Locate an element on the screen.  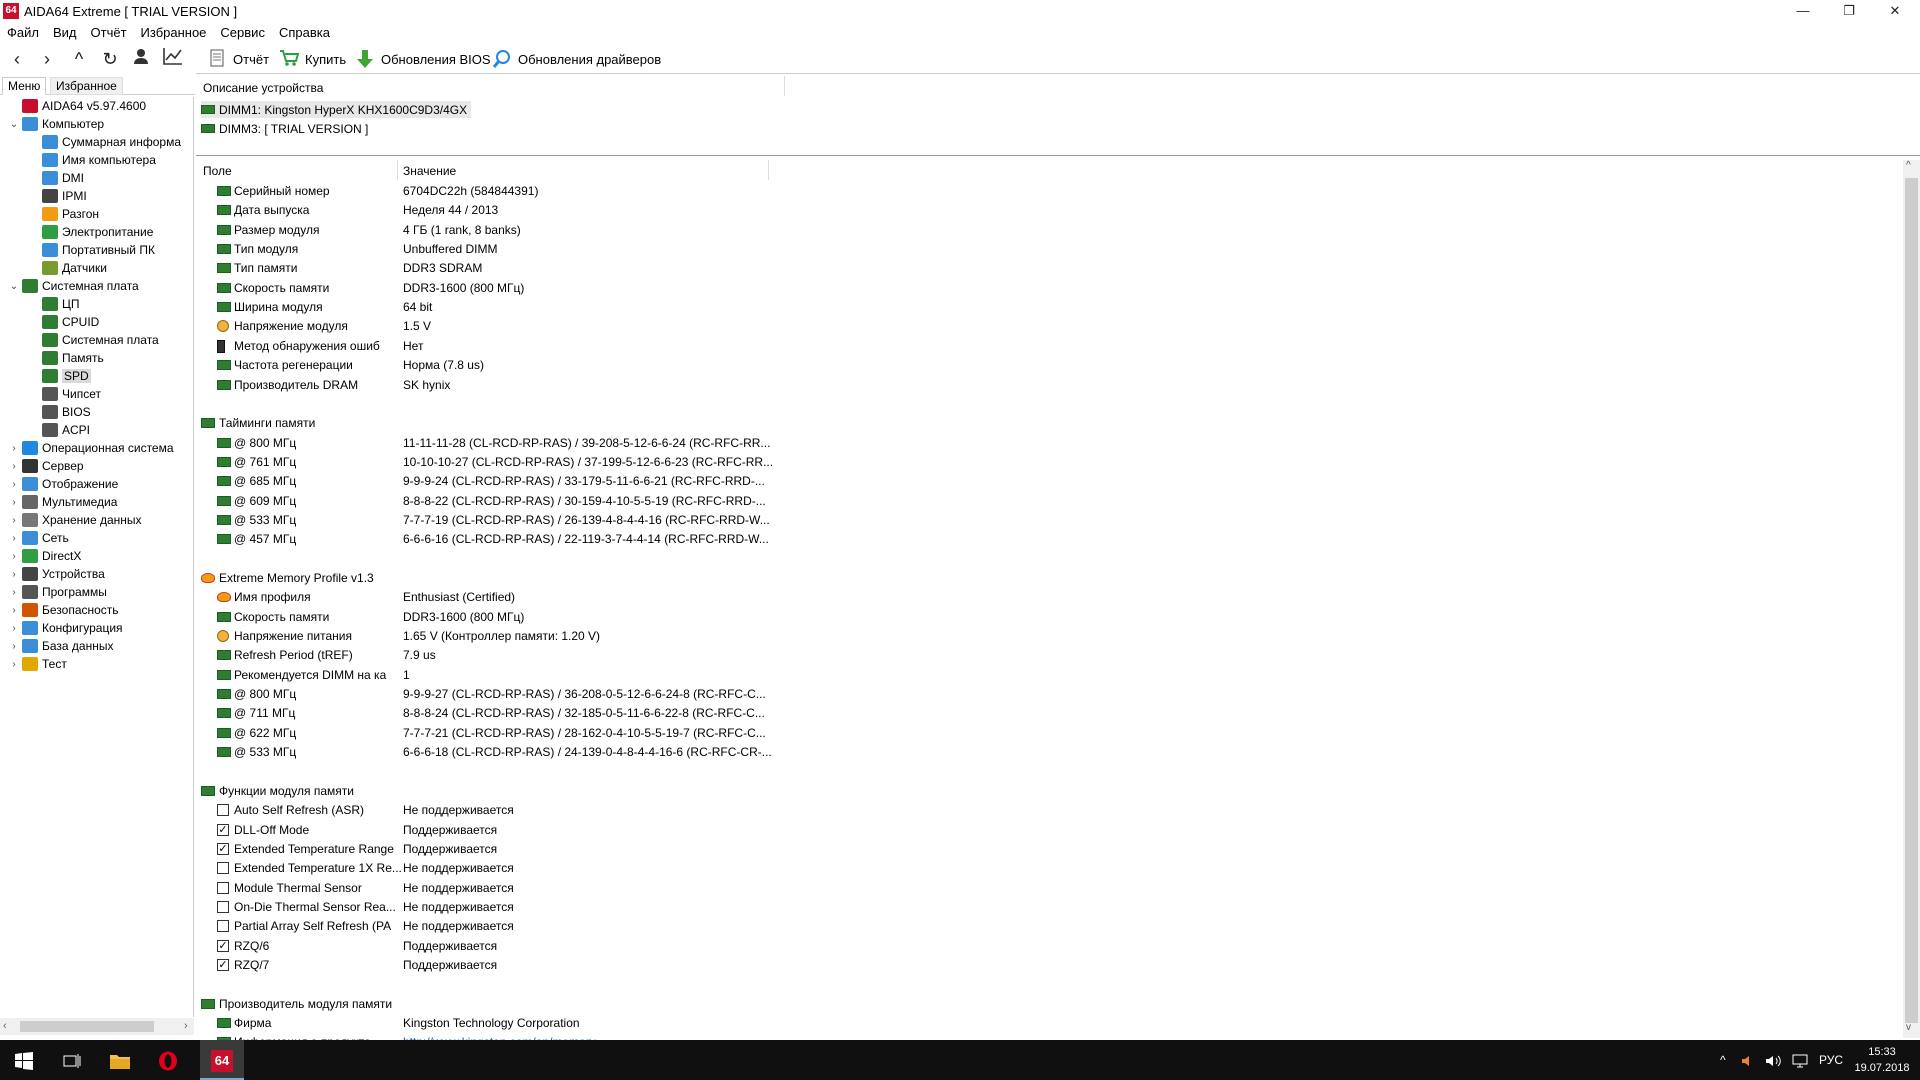
tree-item: ⌄ Системная плата is located at coordinates (73, 286).